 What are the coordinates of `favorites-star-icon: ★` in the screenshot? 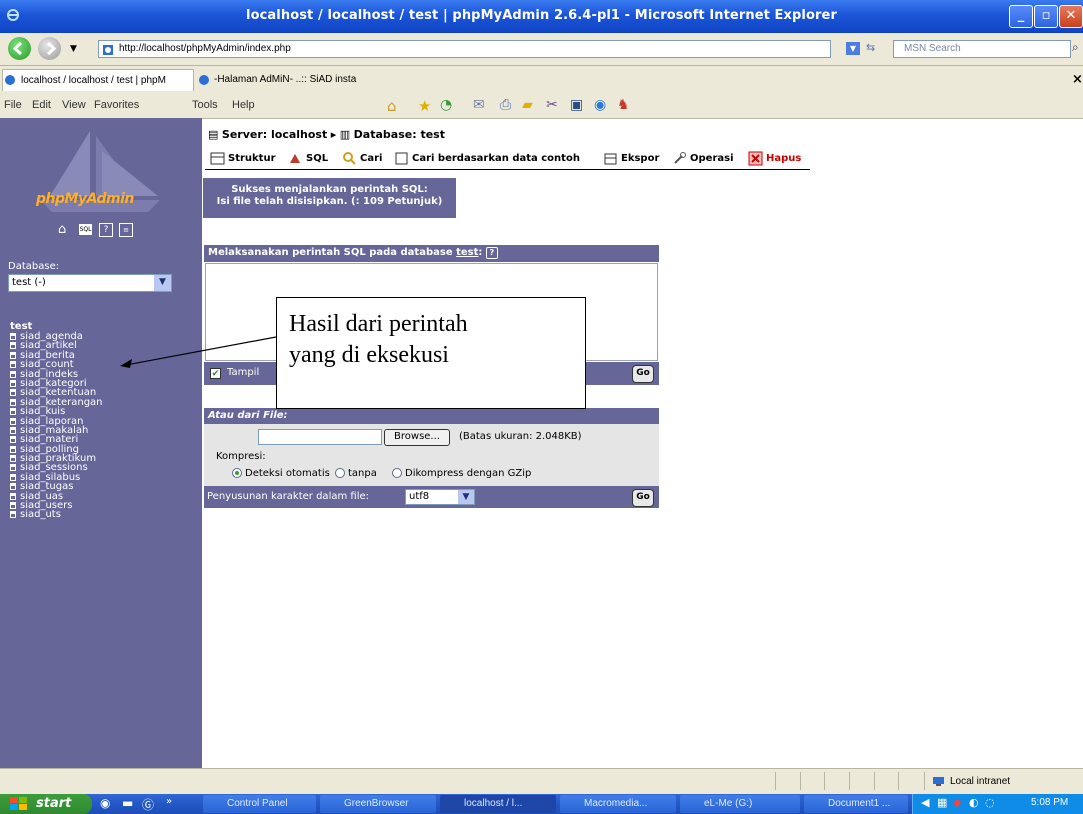 It's located at (424, 106).